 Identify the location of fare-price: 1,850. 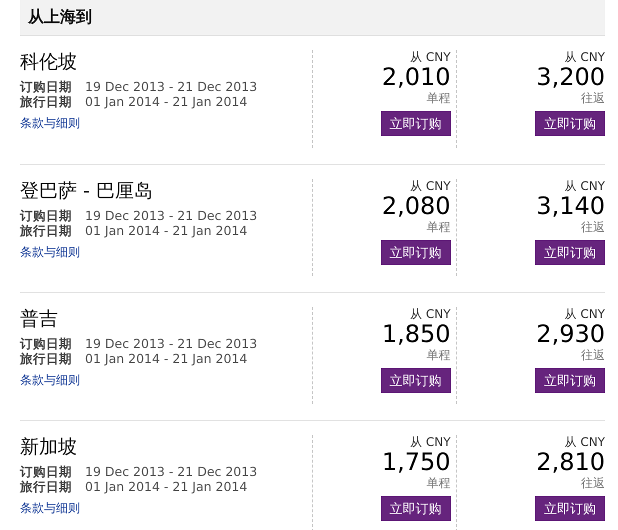
(416, 334).